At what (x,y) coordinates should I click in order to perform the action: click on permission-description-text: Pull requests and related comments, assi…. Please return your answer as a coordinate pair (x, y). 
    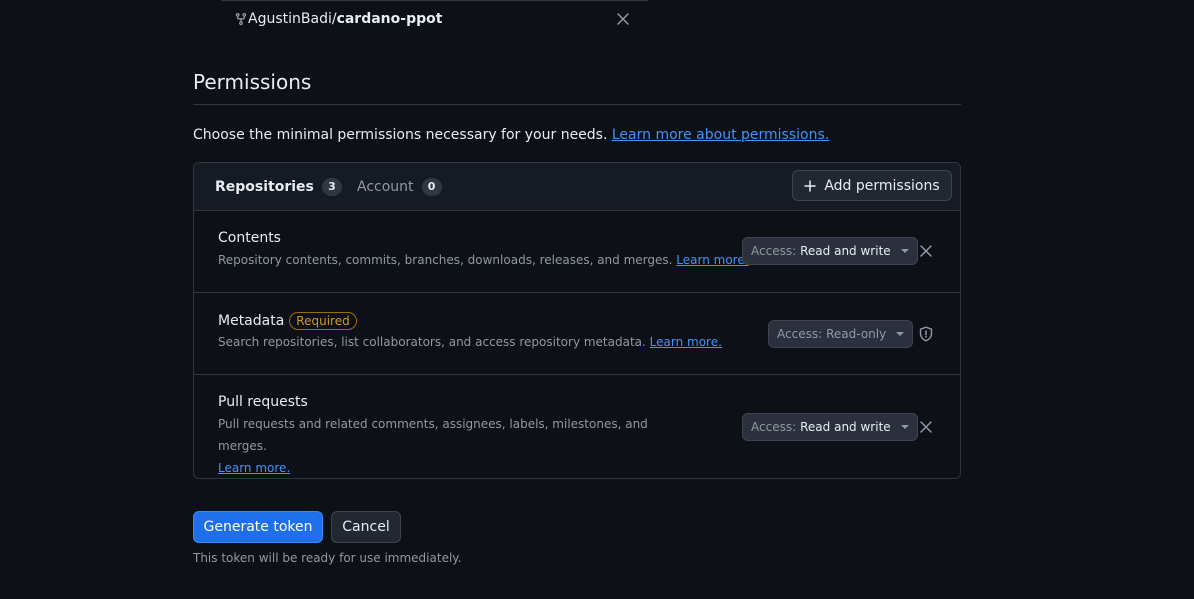
    Looking at the image, I should click on (433, 435).